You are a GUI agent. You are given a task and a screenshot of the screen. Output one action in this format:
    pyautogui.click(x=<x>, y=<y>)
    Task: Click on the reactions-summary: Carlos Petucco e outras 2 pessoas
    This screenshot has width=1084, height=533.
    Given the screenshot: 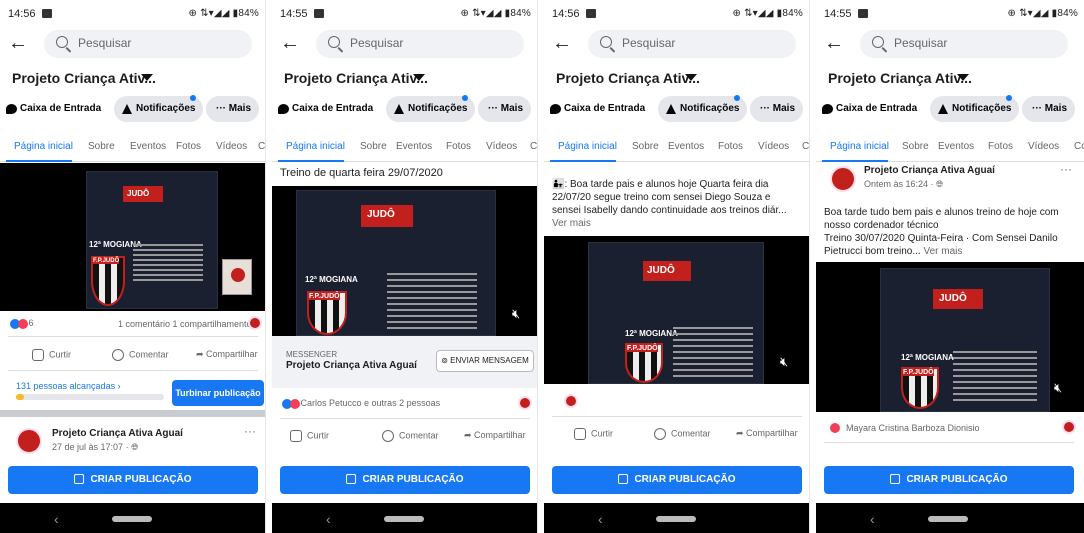 What is the action you would take?
    pyautogui.click(x=361, y=403)
    